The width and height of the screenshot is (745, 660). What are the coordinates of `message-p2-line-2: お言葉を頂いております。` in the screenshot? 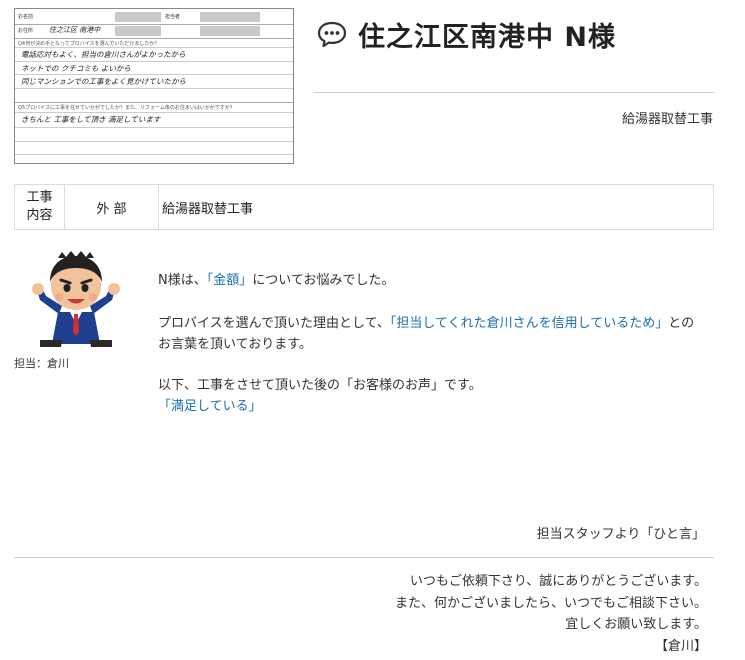 It's located at (235, 344).